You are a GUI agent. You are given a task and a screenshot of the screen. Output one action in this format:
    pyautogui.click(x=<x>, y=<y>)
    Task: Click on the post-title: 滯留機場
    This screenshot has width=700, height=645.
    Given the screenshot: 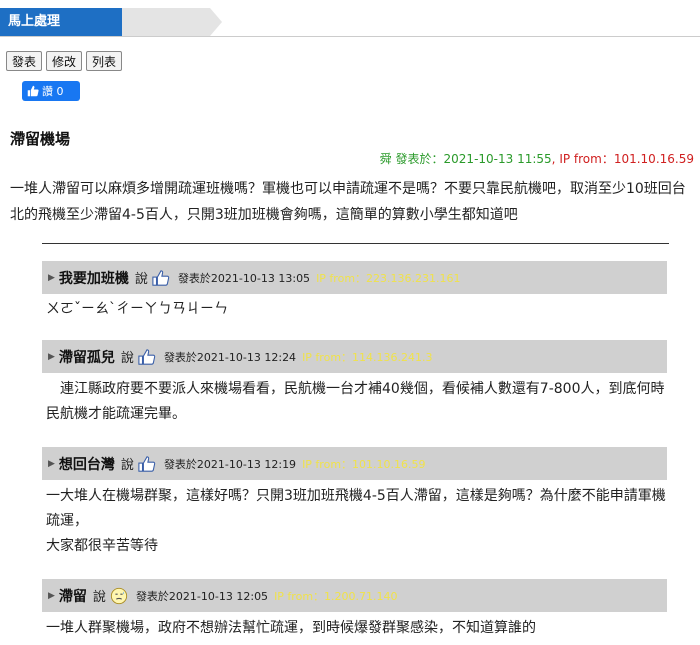 What is the action you would take?
    pyautogui.click(x=40, y=139)
    